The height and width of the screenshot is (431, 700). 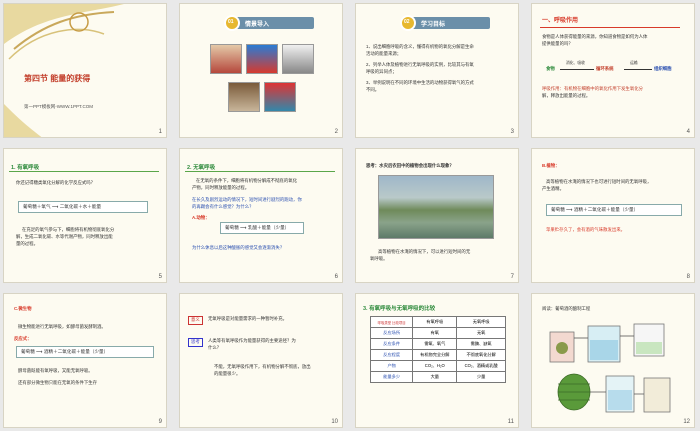 I want to click on slide-number: 12, so click(x=686, y=422).